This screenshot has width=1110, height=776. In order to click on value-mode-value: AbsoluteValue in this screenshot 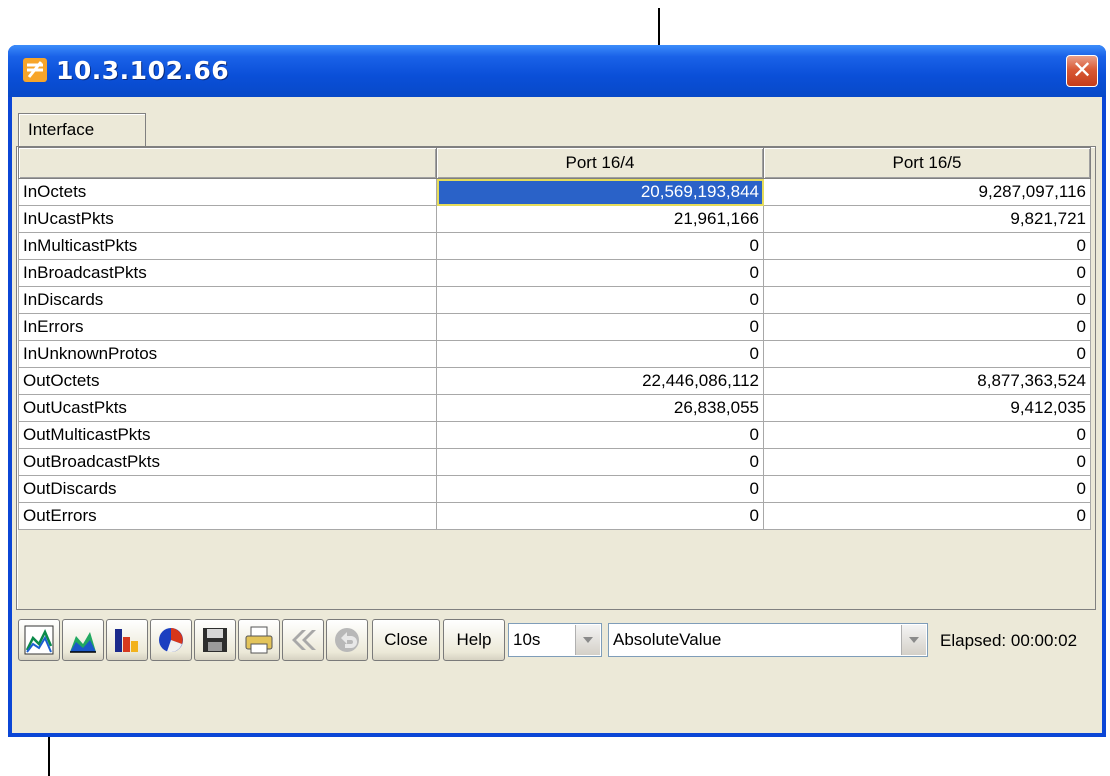, I will do `click(667, 639)`.